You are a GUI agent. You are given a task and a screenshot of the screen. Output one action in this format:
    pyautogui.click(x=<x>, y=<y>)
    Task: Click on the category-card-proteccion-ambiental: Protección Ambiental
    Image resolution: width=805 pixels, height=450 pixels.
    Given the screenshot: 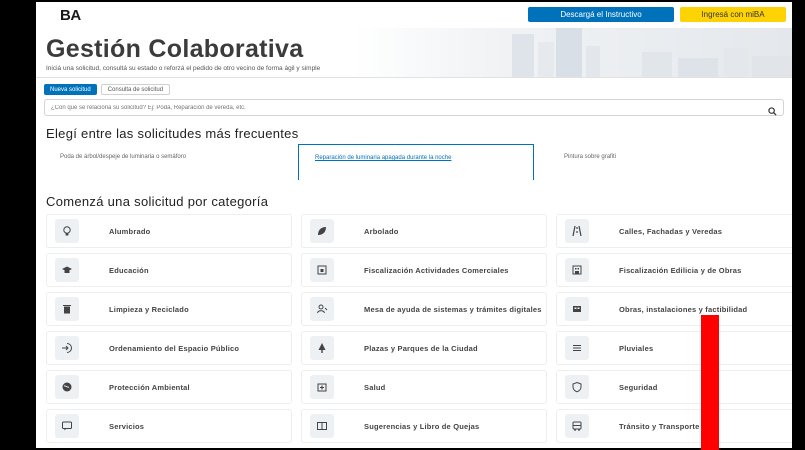 What is the action you would take?
    pyautogui.click(x=169, y=387)
    